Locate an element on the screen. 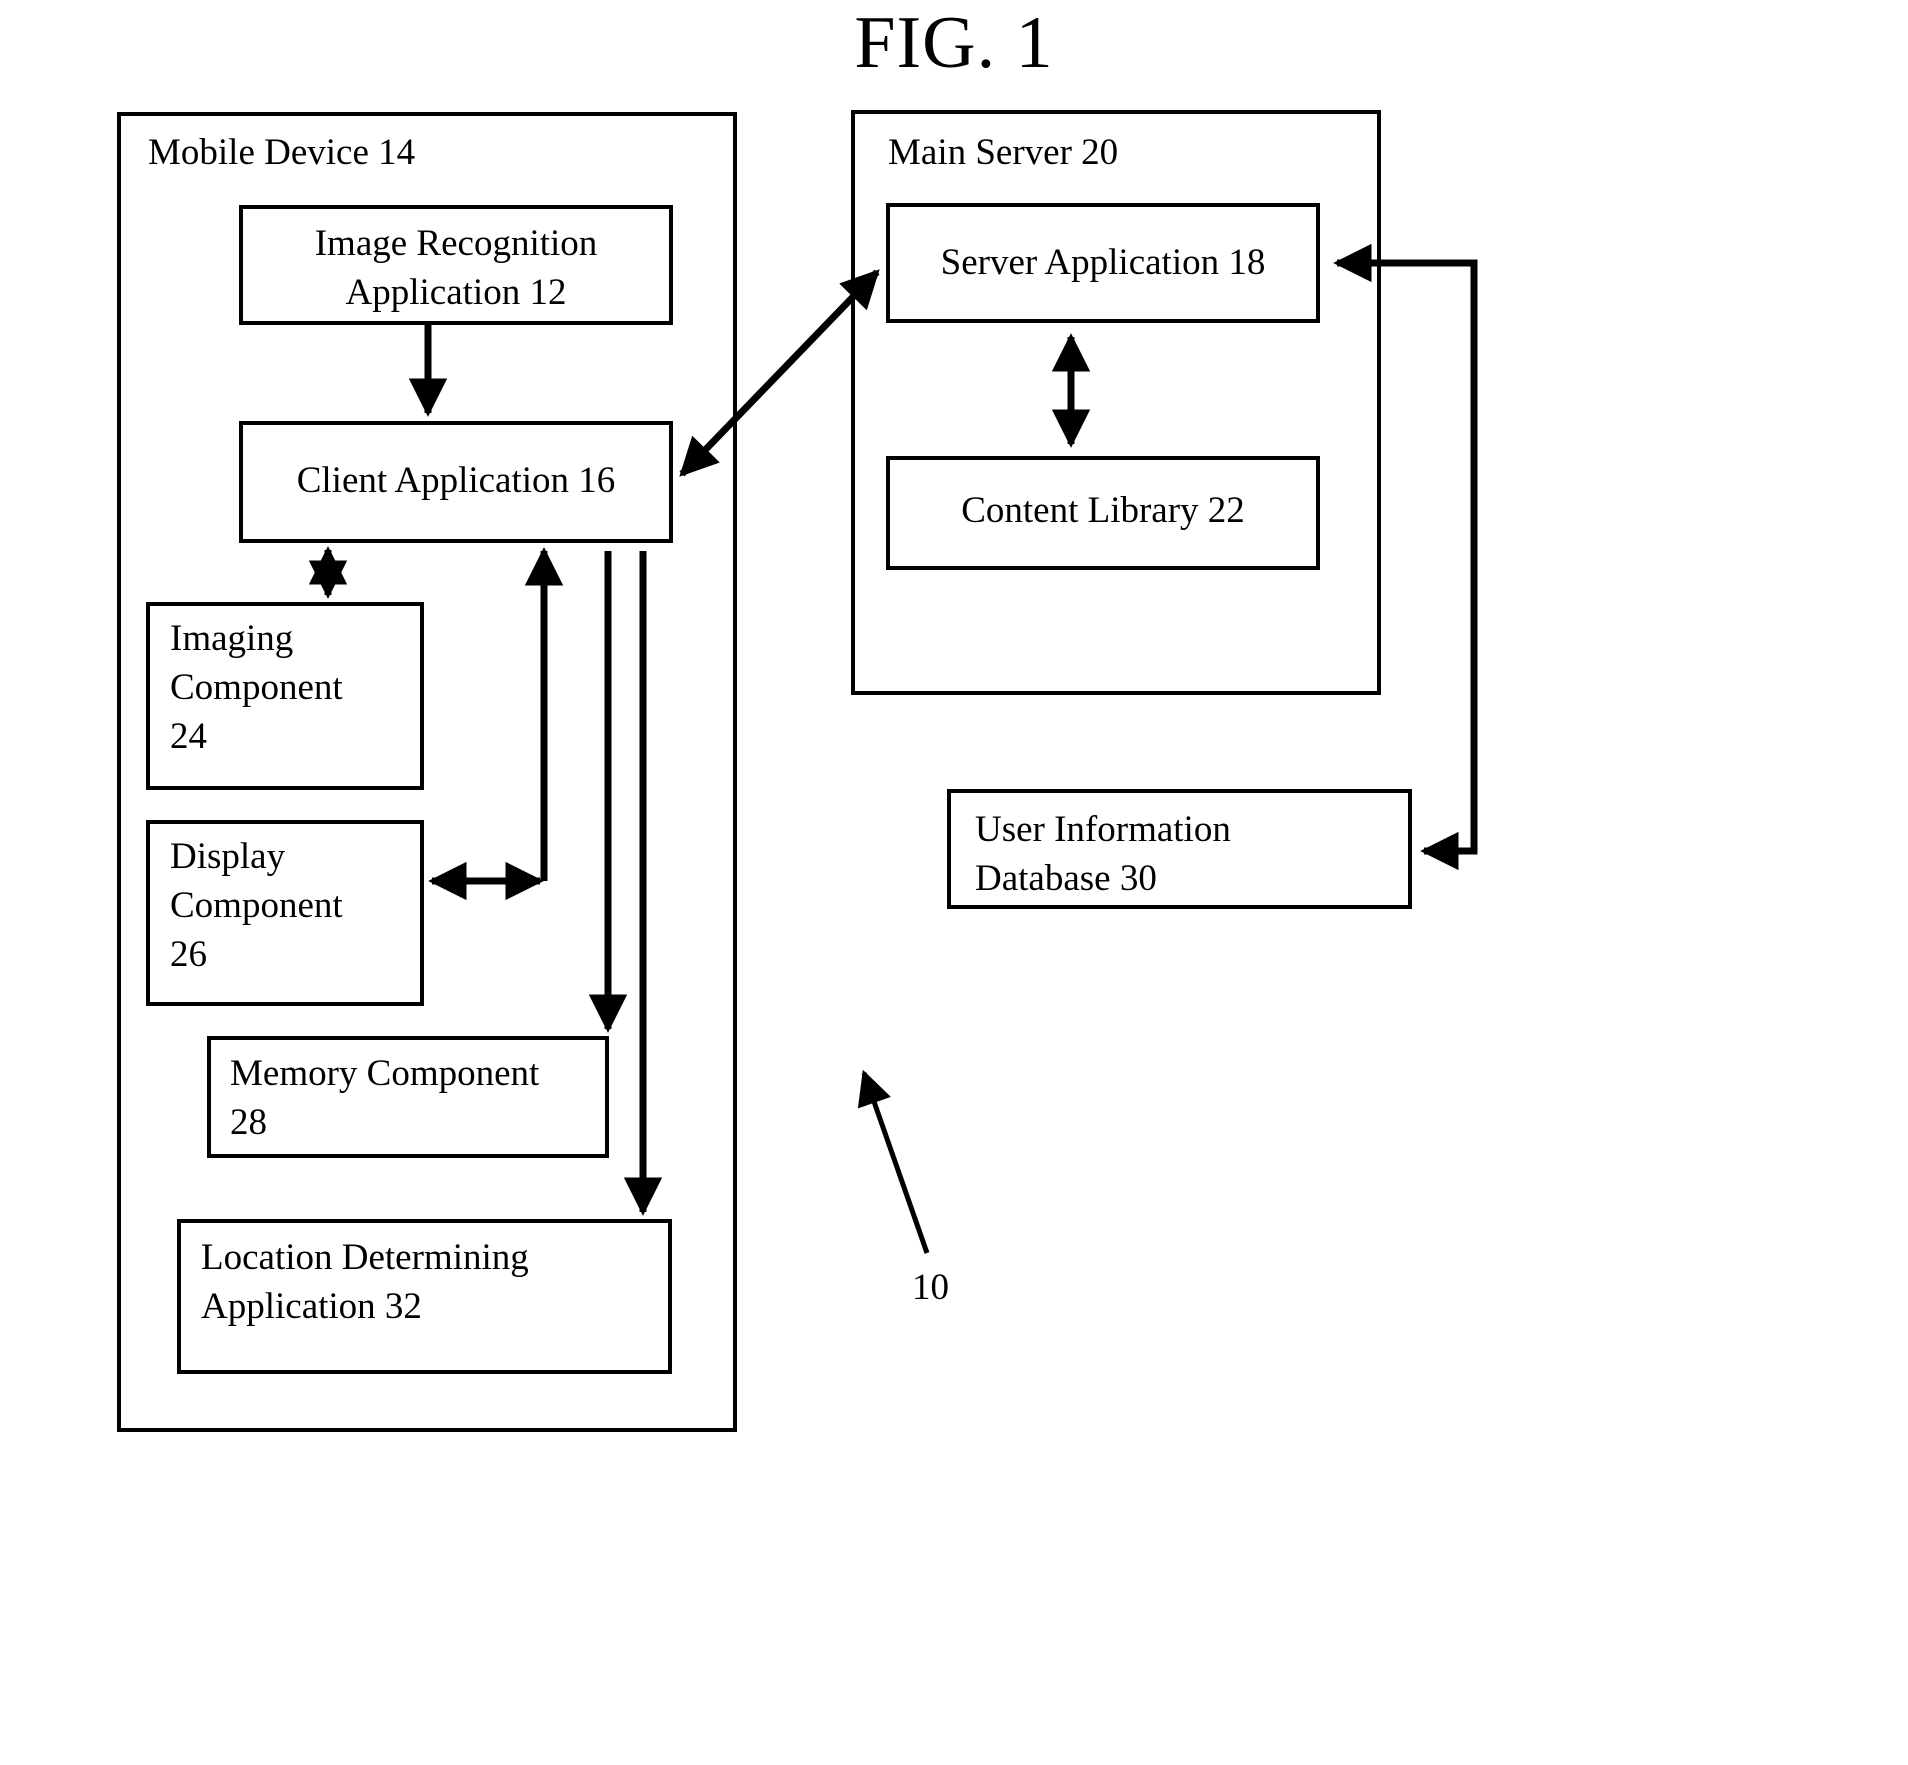 This screenshot has width=1908, height=1765. connector-system-reference-leader is located at coordinates (893, 1161).